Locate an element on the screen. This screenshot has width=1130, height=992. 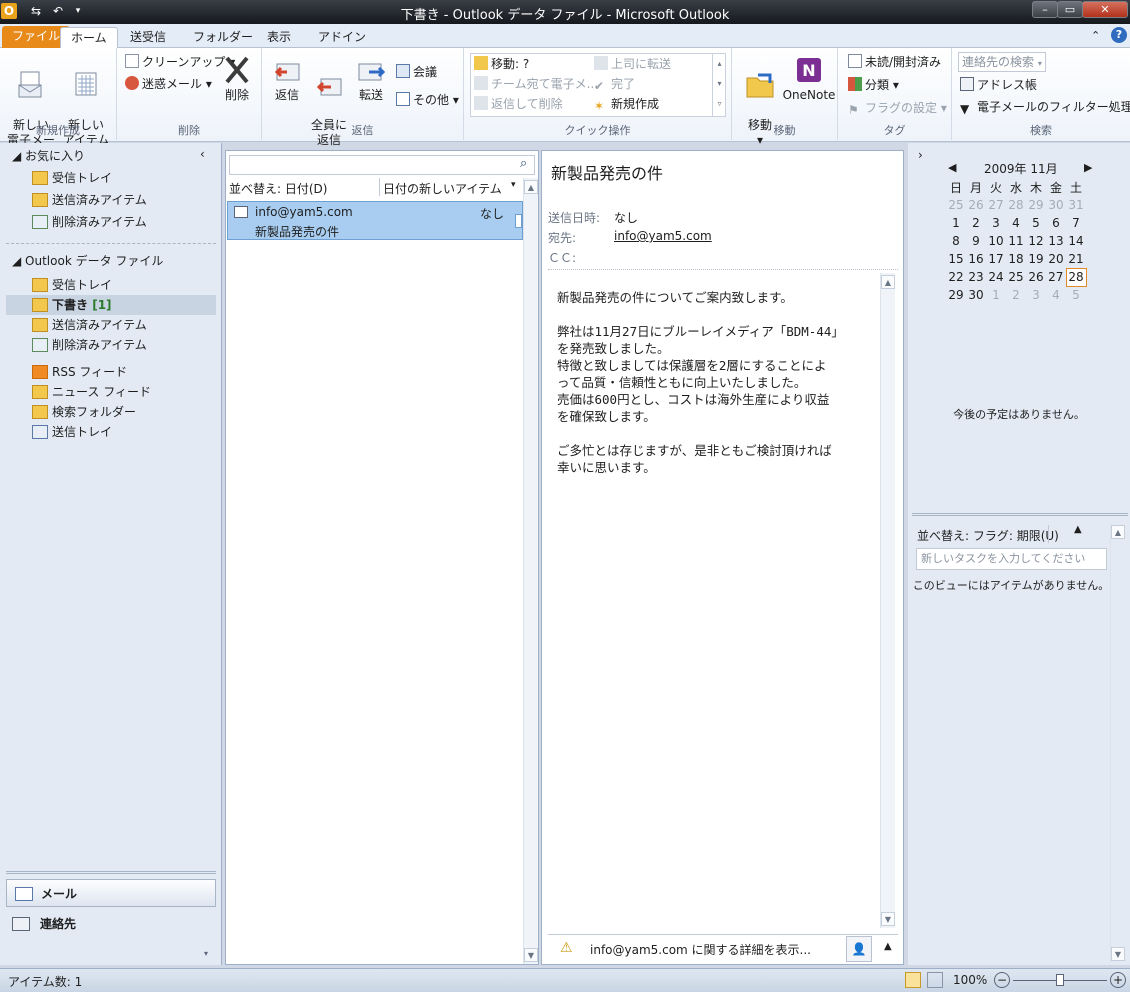
calendar-day: 15 is located at coordinates (956, 259).